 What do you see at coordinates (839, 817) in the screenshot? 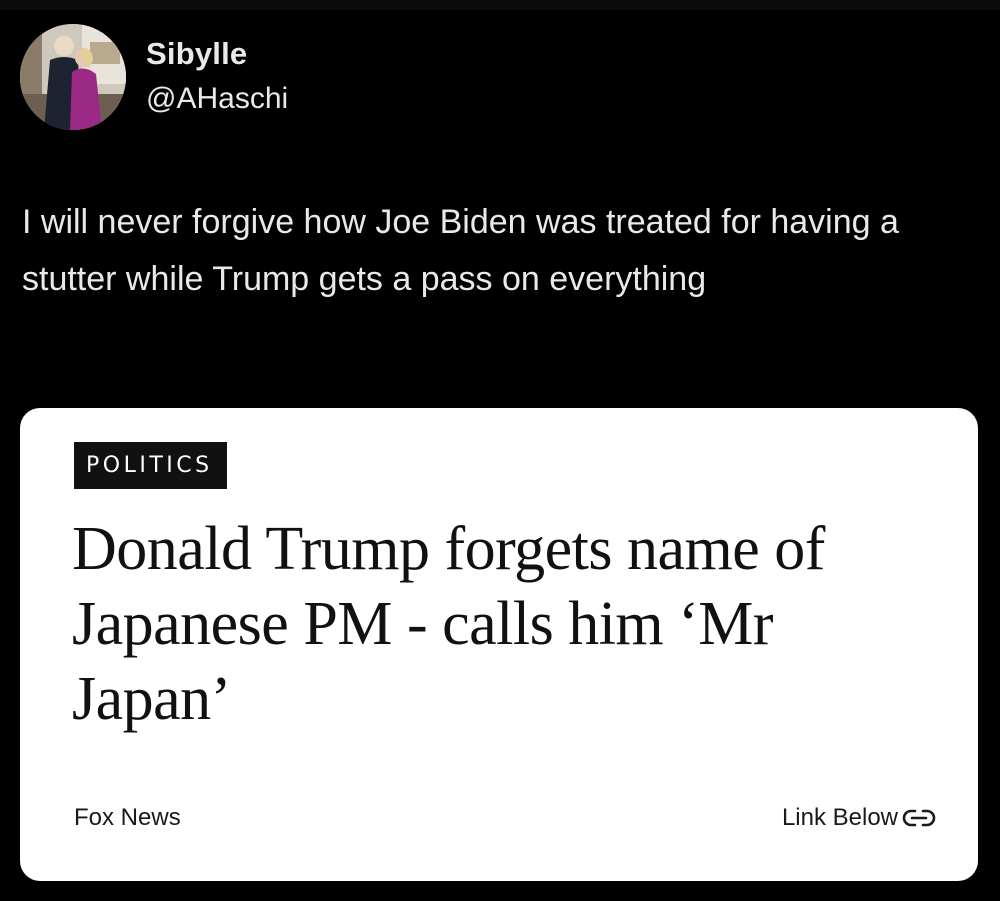
I see `link-below-label: Link Below` at bounding box center [839, 817].